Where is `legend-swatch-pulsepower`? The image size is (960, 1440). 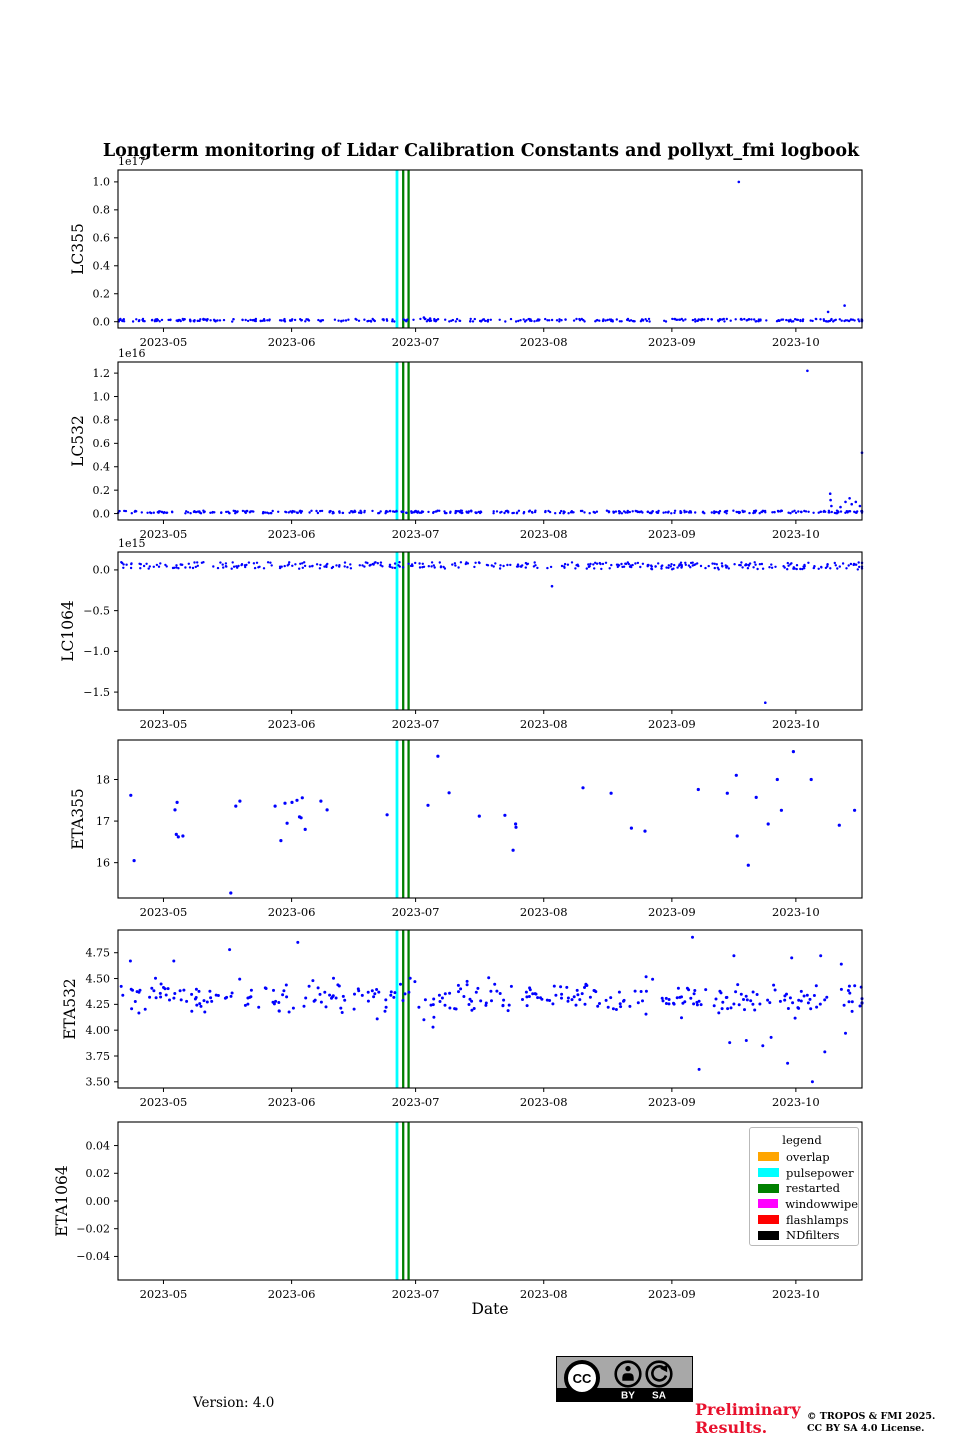 legend-swatch-pulsepower is located at coordinates (768, 1173).